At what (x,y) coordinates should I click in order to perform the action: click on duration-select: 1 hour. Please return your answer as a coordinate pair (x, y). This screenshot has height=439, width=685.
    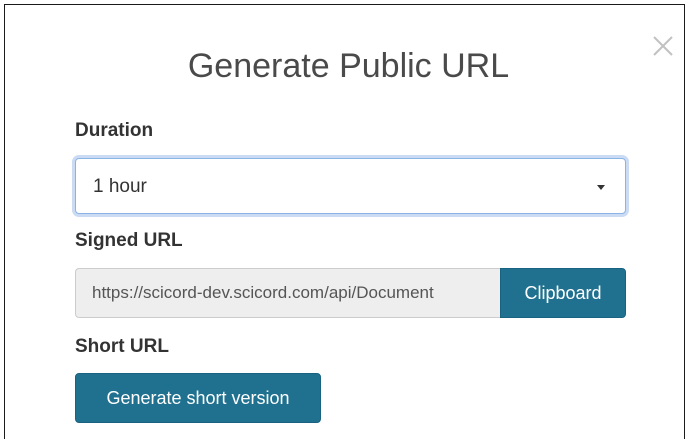
    Looking at the image, I should click on (350, 186).